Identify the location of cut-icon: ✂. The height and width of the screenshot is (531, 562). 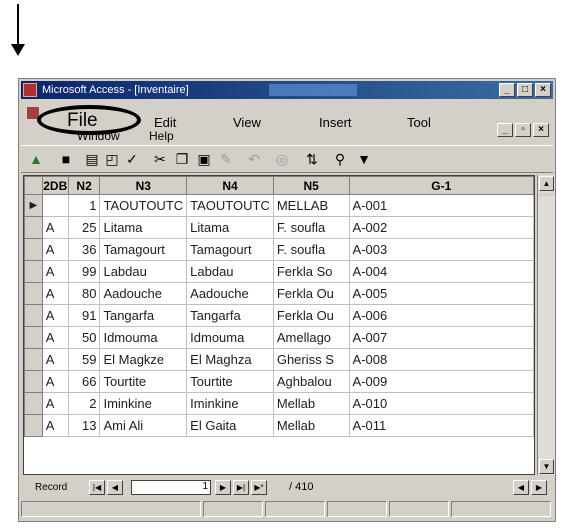
(160, 159).